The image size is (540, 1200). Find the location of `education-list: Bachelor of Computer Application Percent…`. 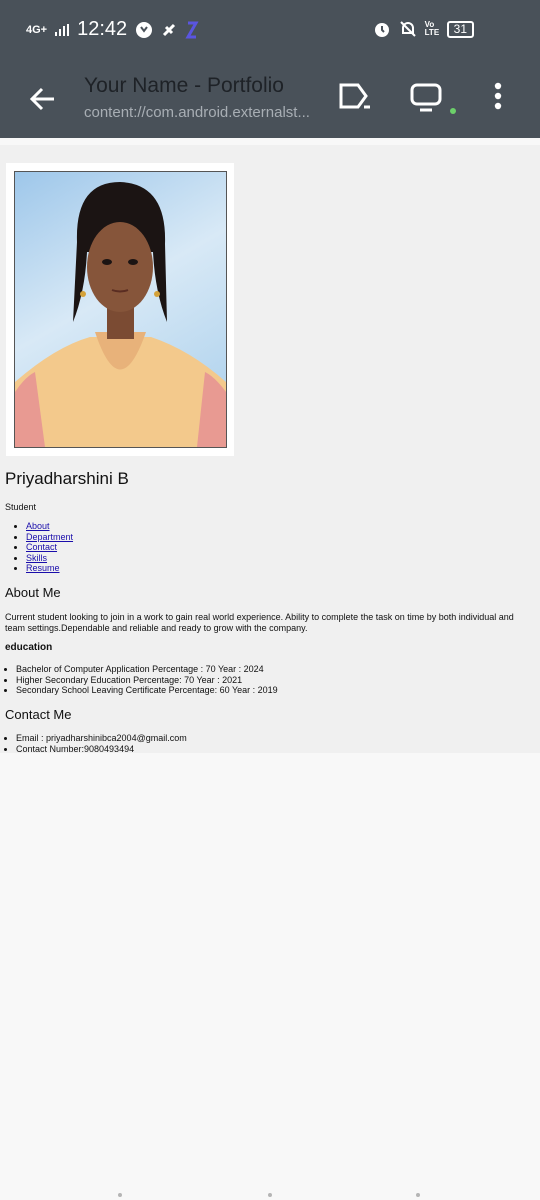

education-list: Bachelor of Computer Application Percent… is located at coordinates (141, 680).